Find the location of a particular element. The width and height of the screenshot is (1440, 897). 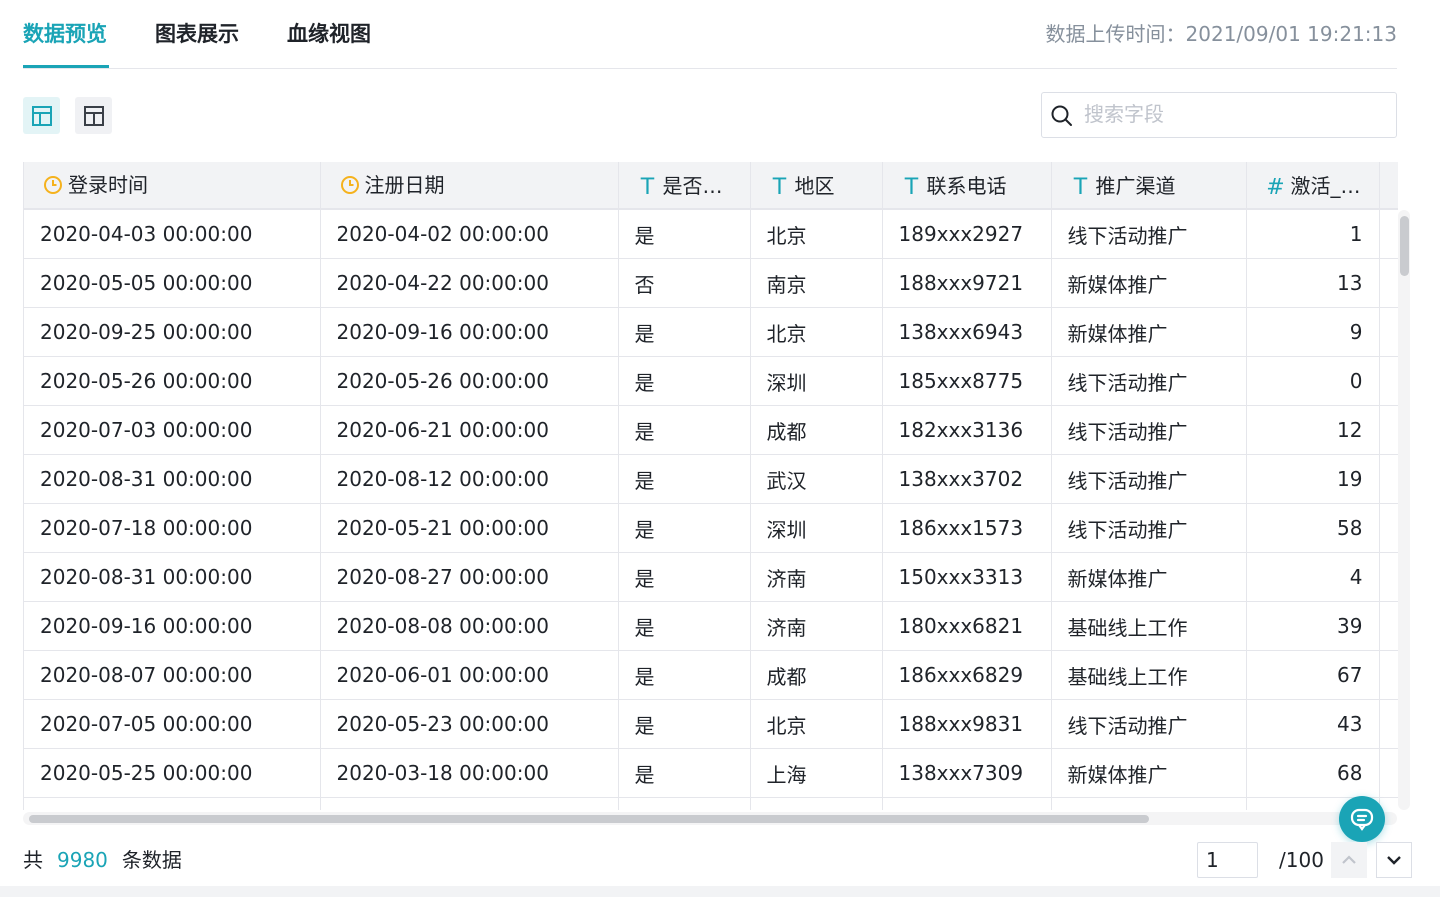

table-cell: 180xxx6821 is located at coordinates (967, 626).